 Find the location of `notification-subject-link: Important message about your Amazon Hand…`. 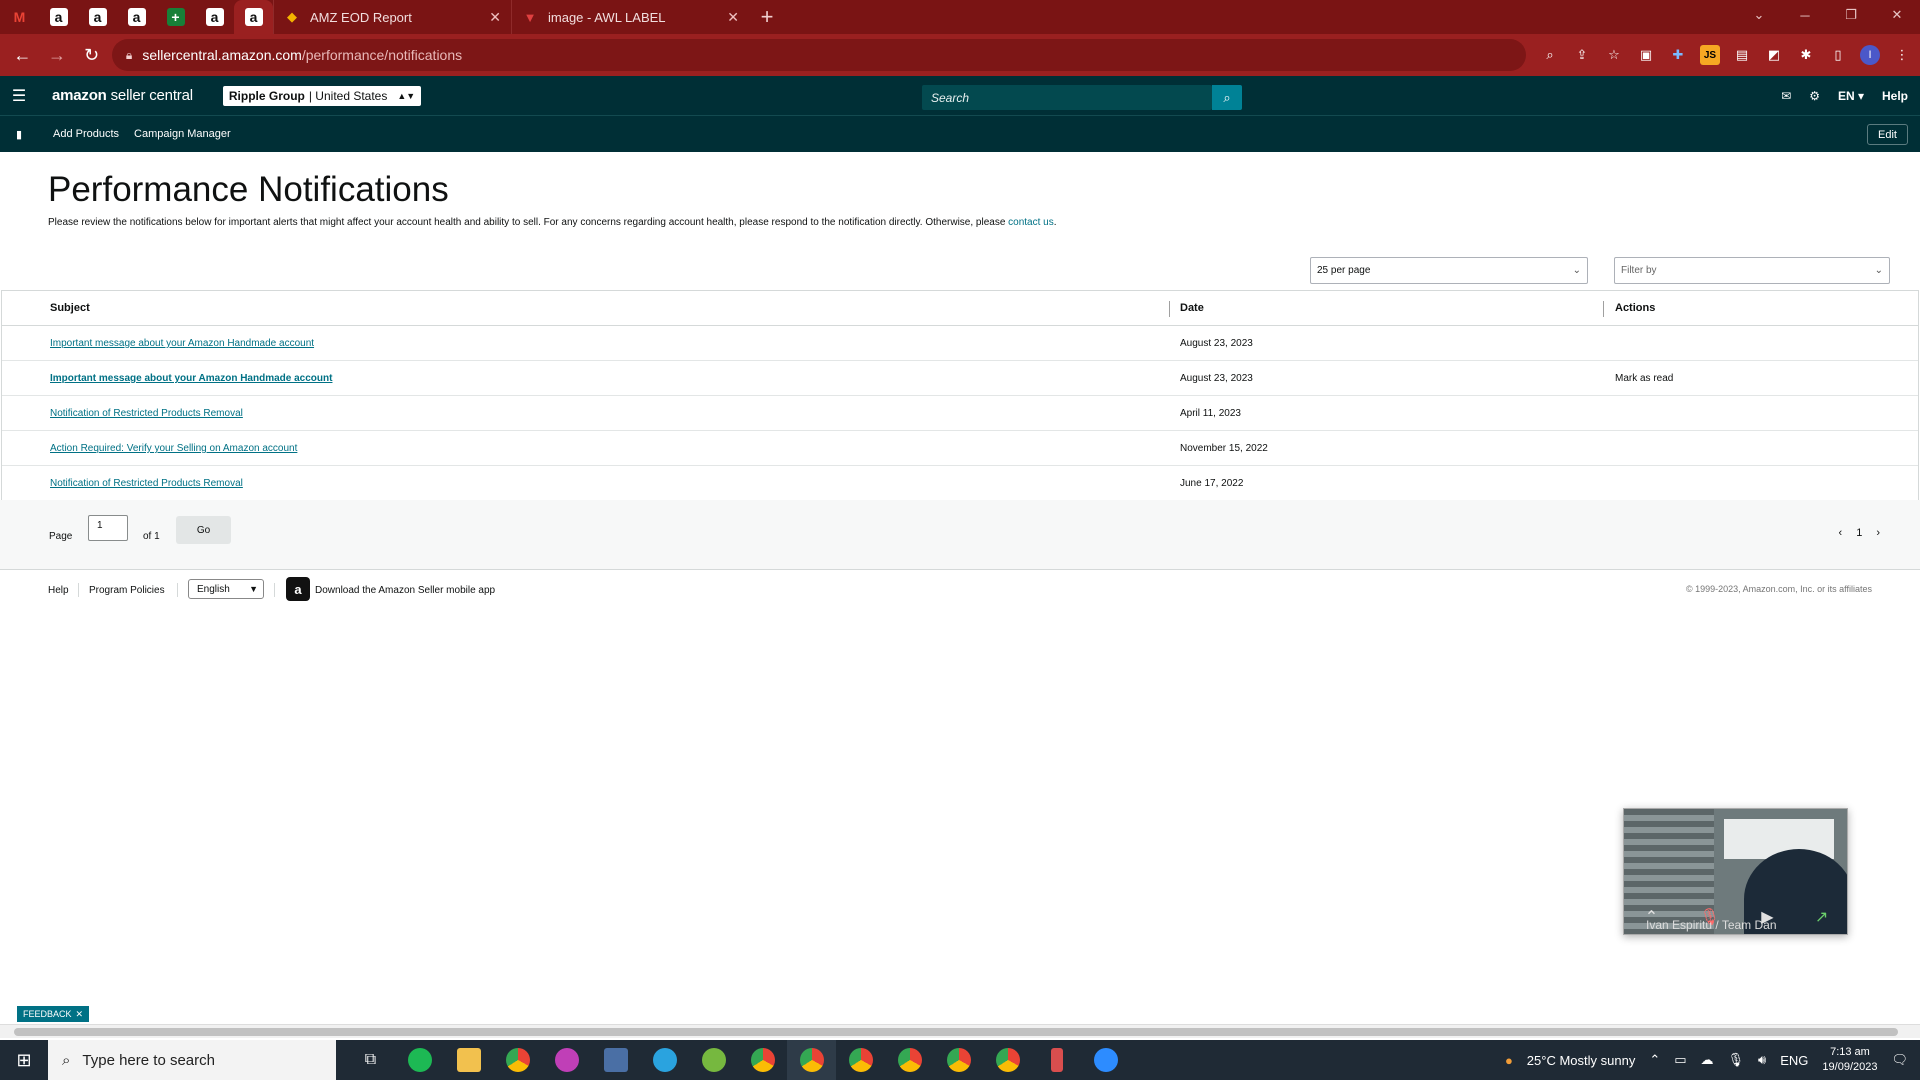

notification-subject-link: Important message about your Amazon Hand… is located at coordinates (182, 343).